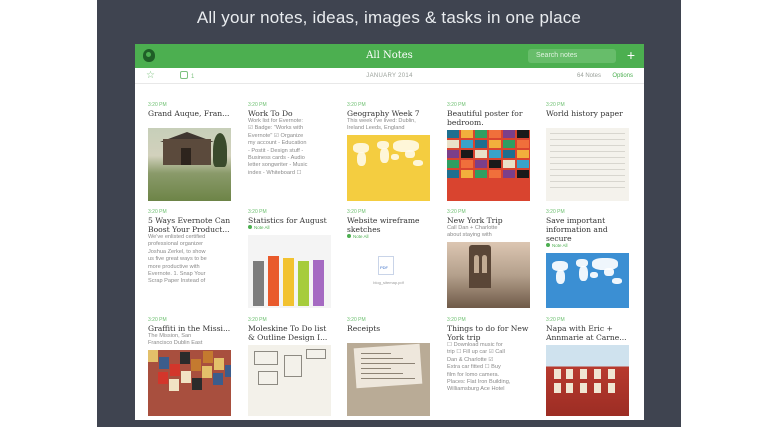 This screenshot has height=427, width=780. What do you see at coordinates (389, 56) in the screenshot?
I see `top-bar: All Notes Search notes +` at bounding box center [389, 56].